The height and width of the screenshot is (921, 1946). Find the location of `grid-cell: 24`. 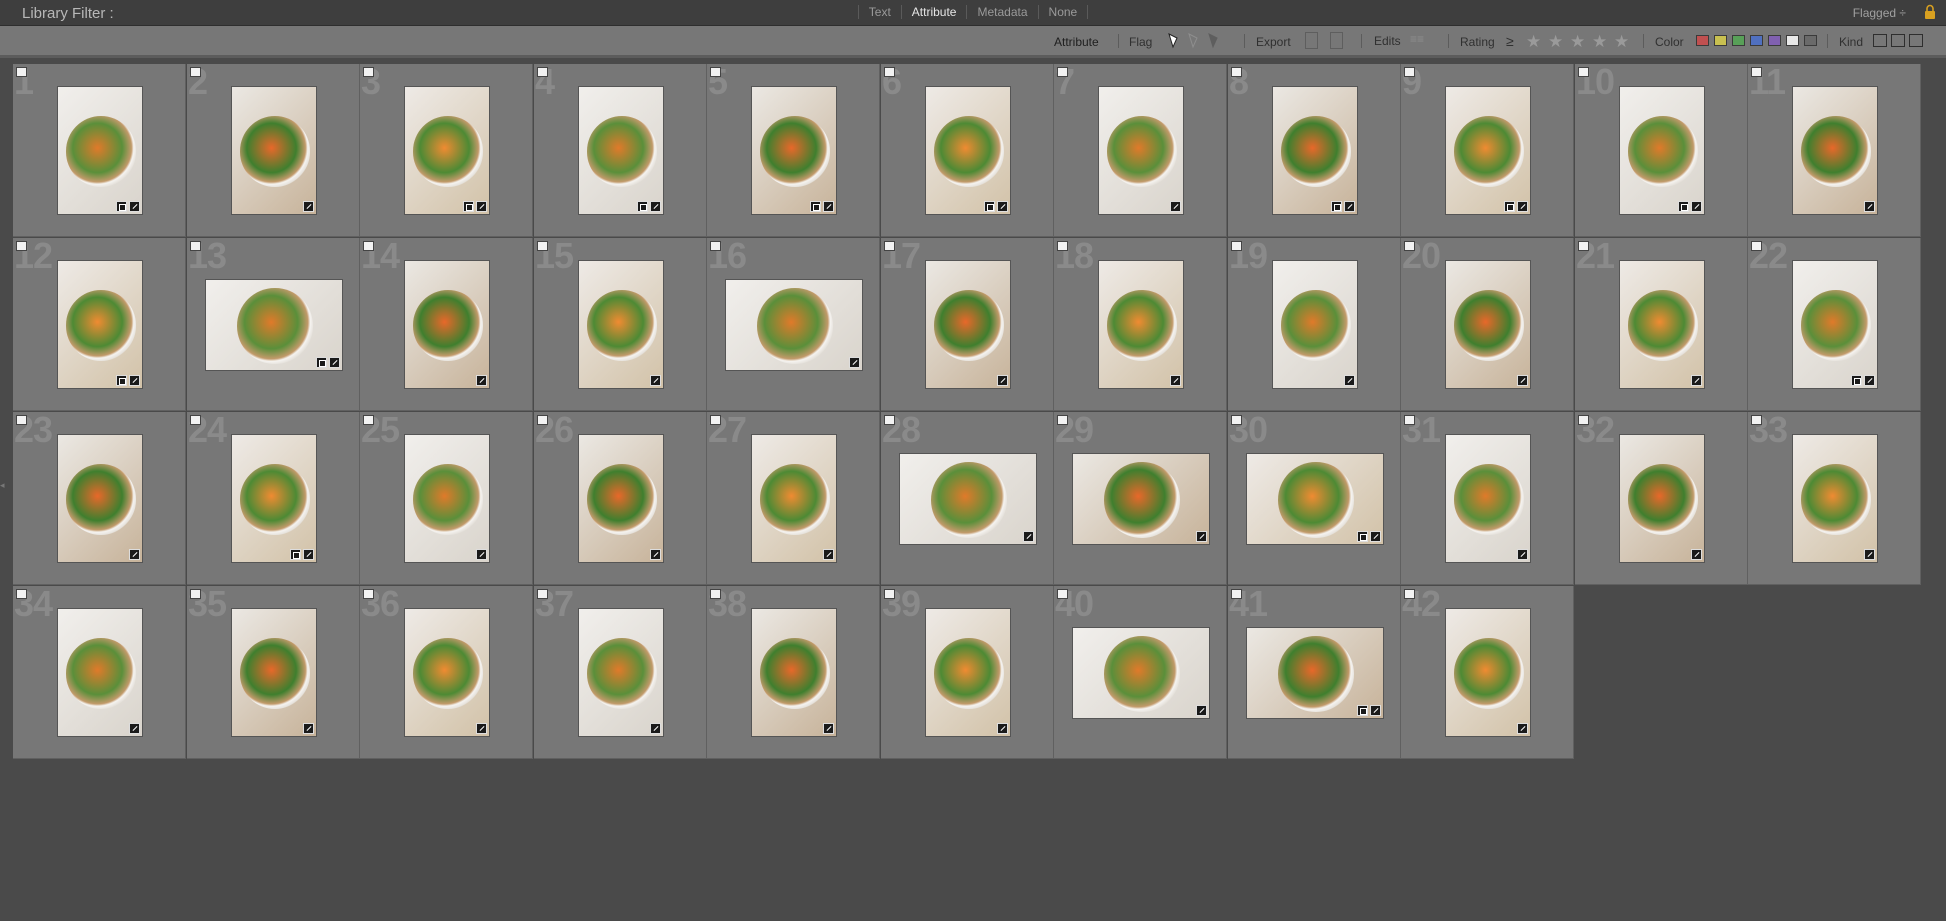

grid-cell: 24 is located at coordinates (273, 498).